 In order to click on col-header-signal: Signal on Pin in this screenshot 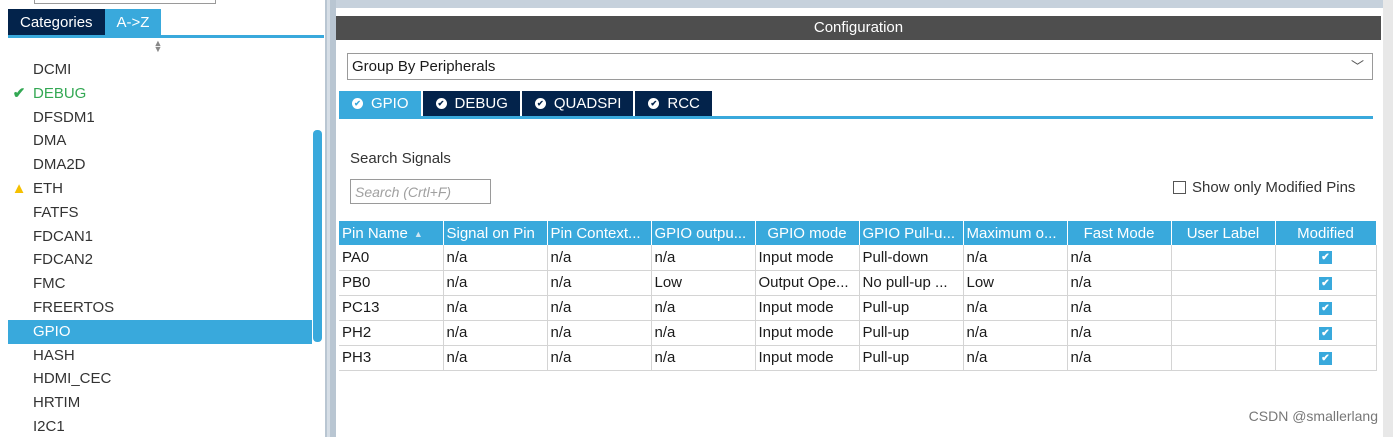, I will do `click(495, 233)`.